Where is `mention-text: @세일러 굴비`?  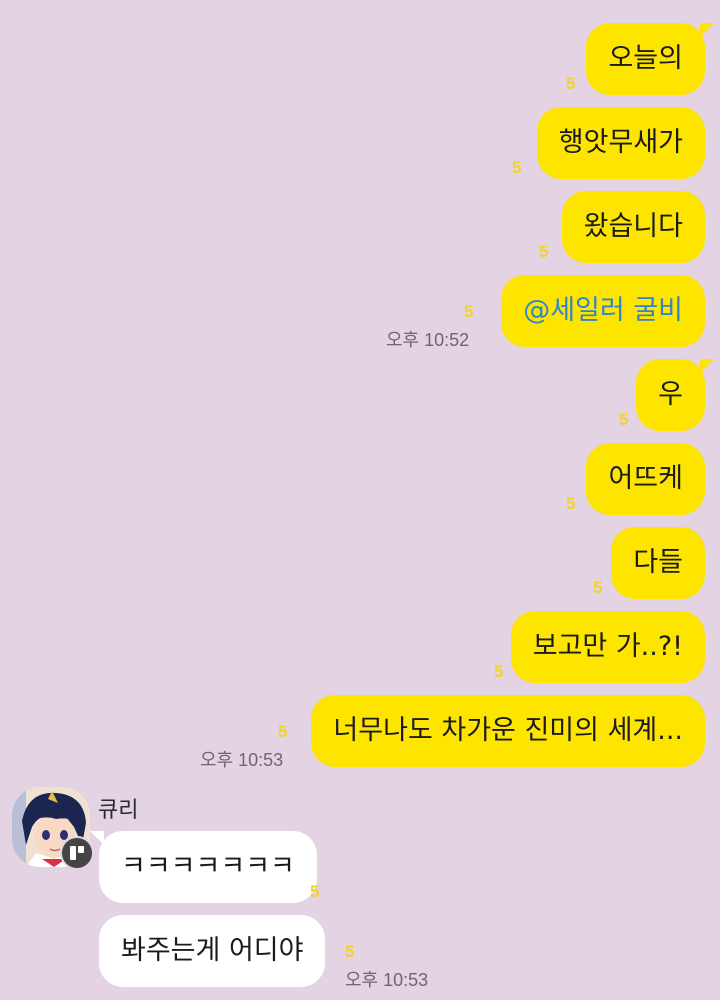 mention-text: @세일러 굴비 is located at coordinates (603, 310).